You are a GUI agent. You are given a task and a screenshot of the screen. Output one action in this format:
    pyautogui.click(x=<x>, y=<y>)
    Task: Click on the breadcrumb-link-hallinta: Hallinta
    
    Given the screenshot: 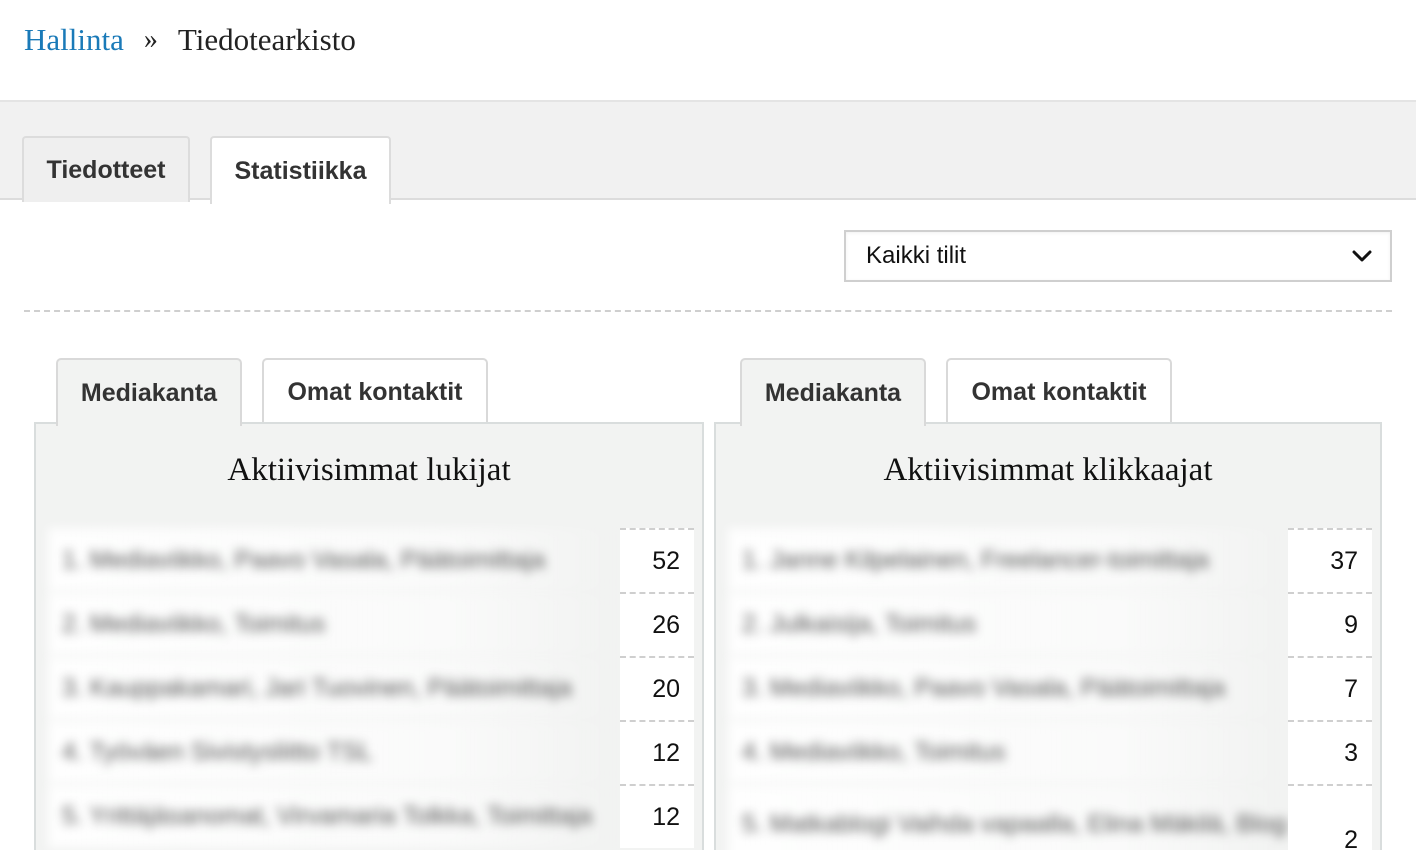 What is the action you would take?
    pyautogui.click(x=74, y=40)
    